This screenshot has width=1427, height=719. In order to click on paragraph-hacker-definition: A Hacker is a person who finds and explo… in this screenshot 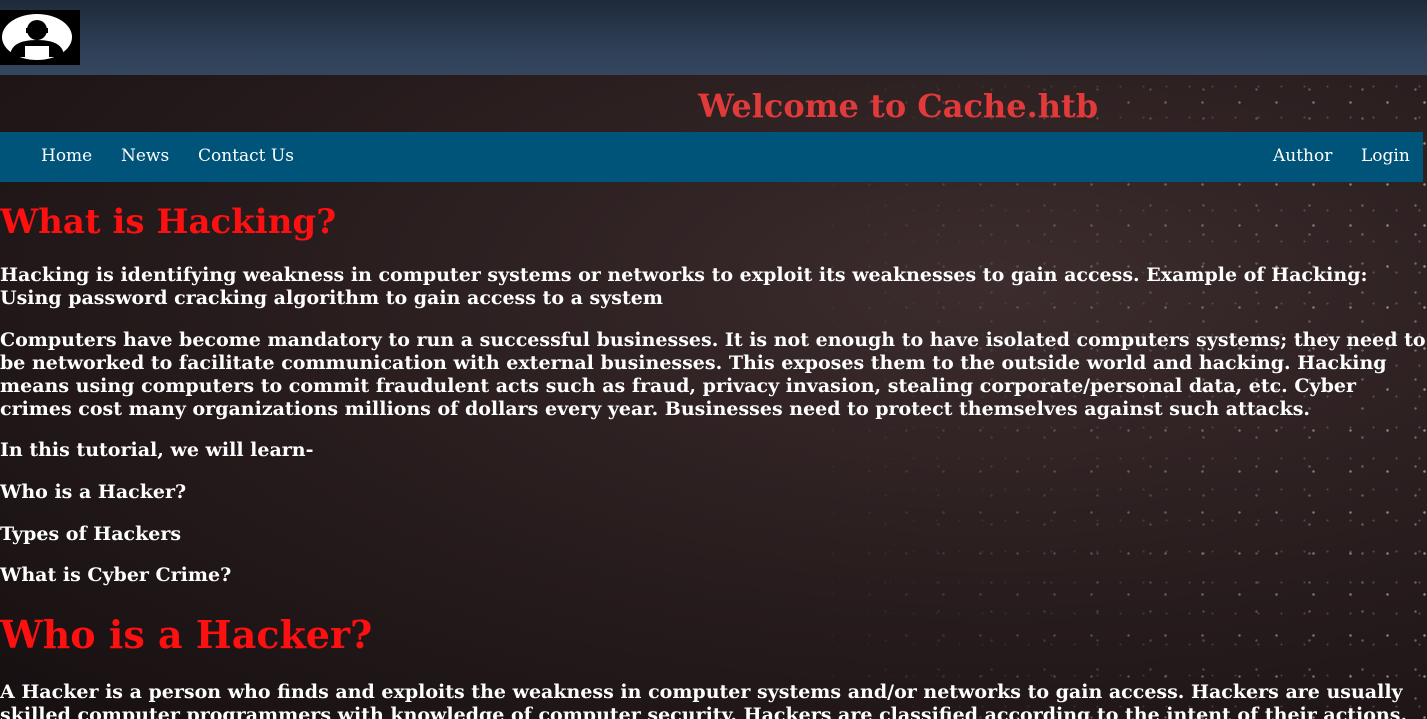, I will do `click(704, 700)`.